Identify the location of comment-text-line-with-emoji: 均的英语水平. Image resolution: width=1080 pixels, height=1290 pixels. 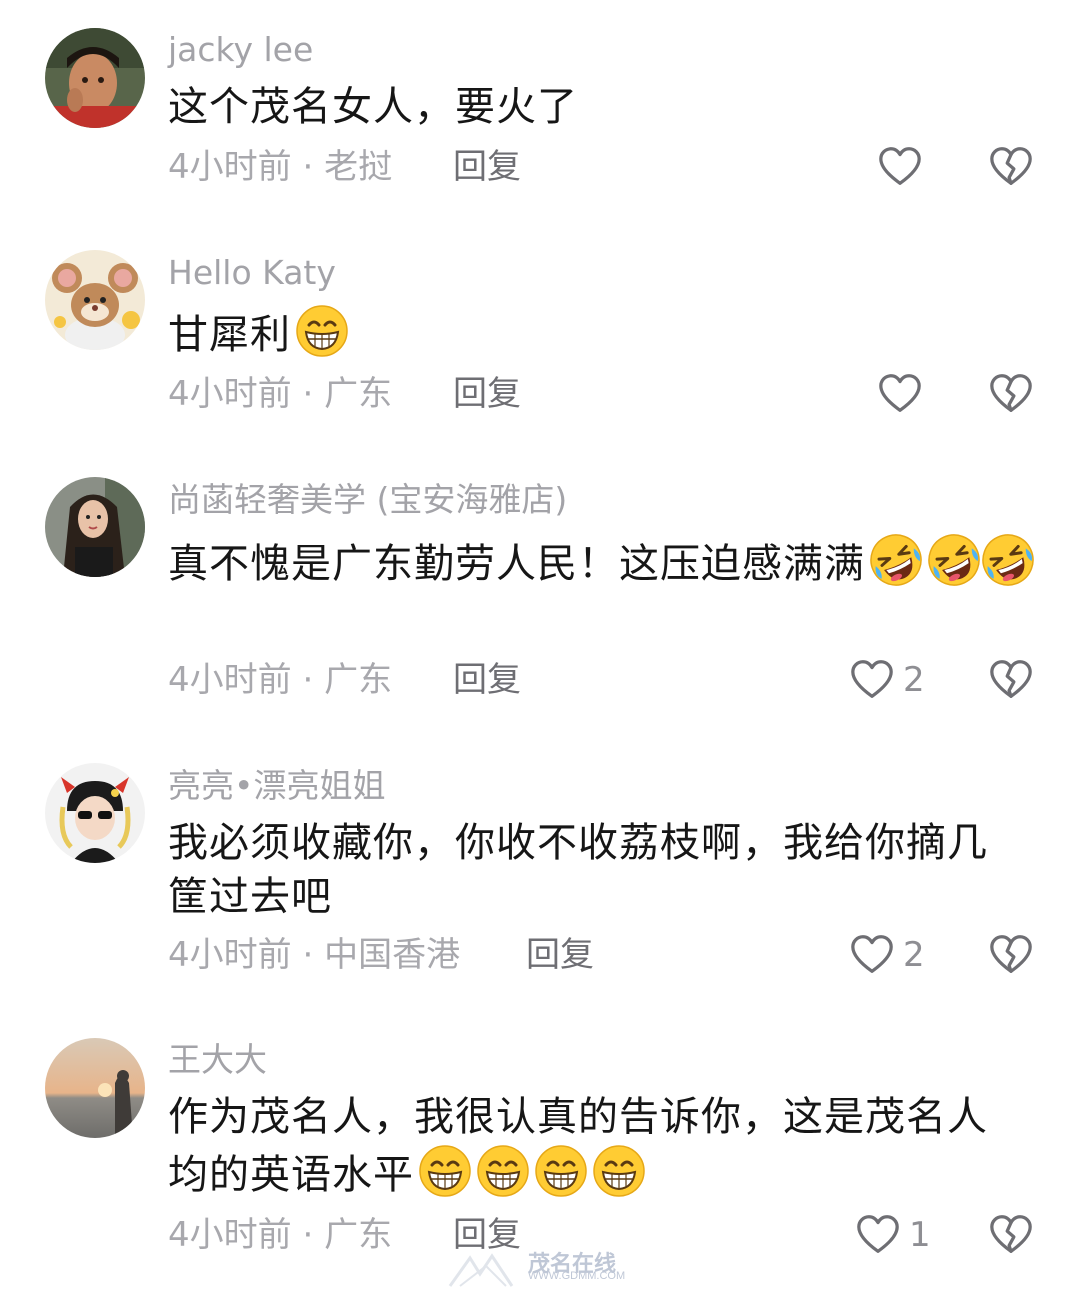
(593, 1173).